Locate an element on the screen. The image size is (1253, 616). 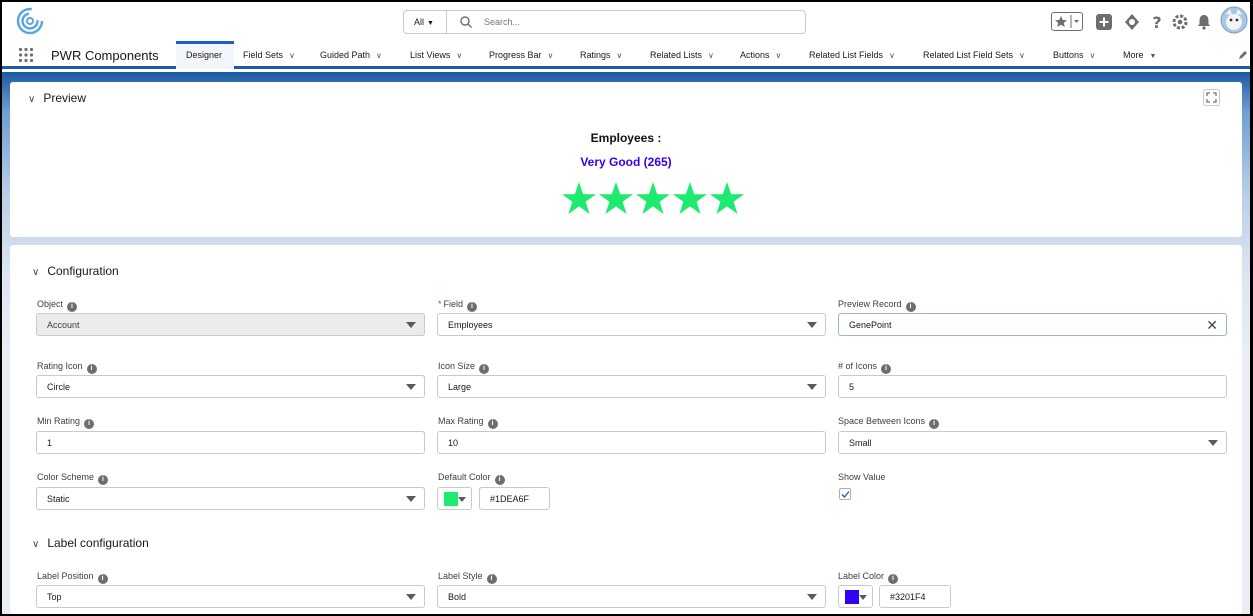
select-value: Account is located at coordinates (63, 325).